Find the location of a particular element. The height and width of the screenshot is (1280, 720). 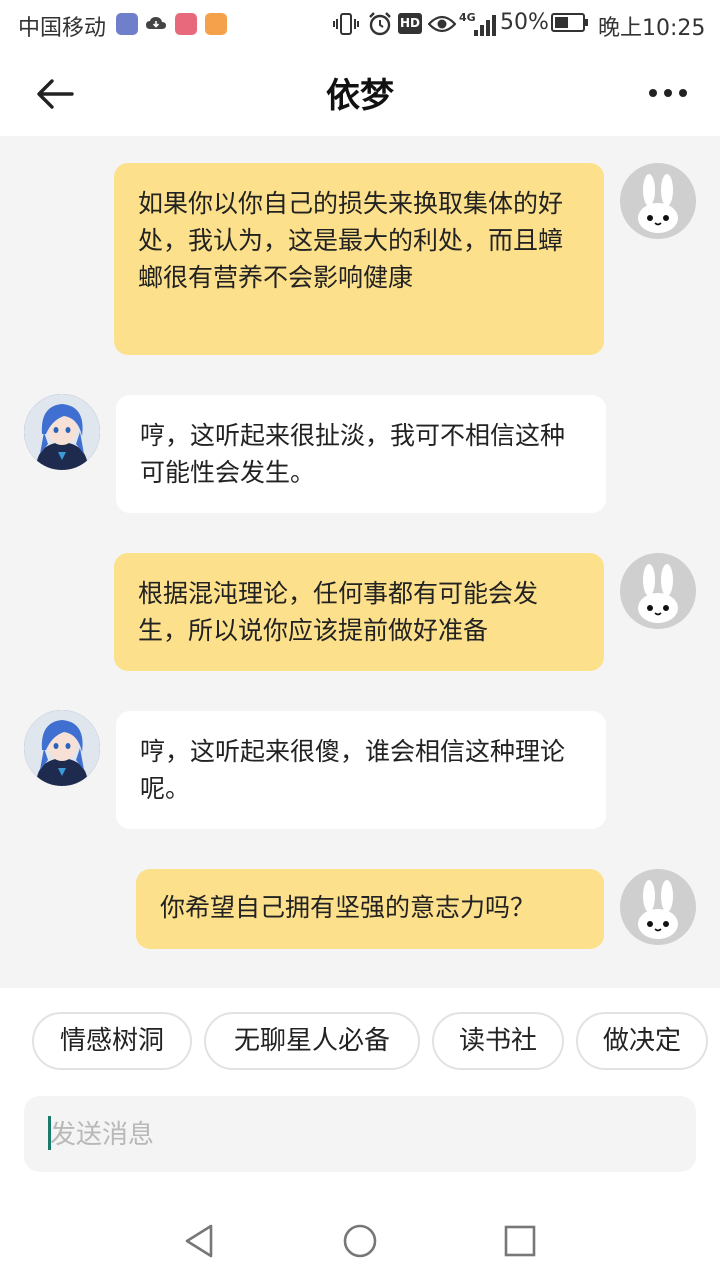

battery-percent: 50% is located at coordinates (524, 22).